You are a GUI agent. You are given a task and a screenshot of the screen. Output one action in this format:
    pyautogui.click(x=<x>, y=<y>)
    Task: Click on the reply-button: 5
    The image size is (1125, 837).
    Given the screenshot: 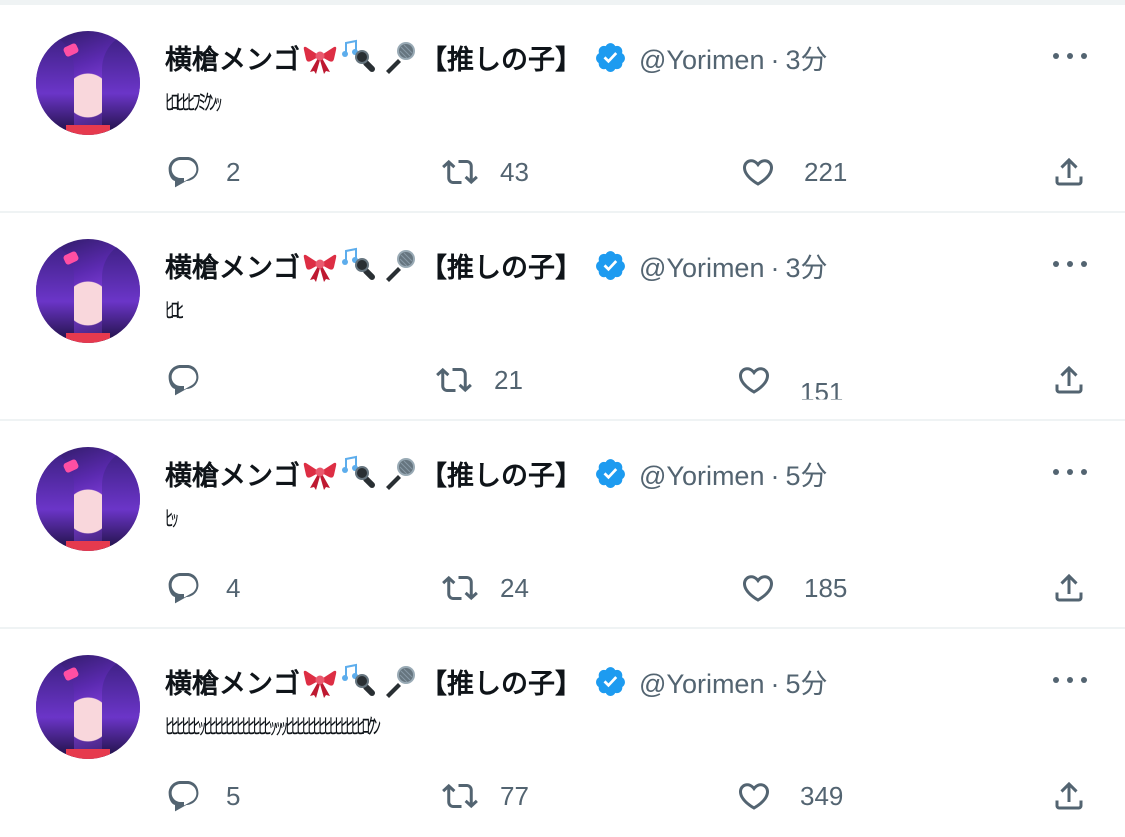 What is the action you would take?
    pyautogui.click(x=203, y=796)
    